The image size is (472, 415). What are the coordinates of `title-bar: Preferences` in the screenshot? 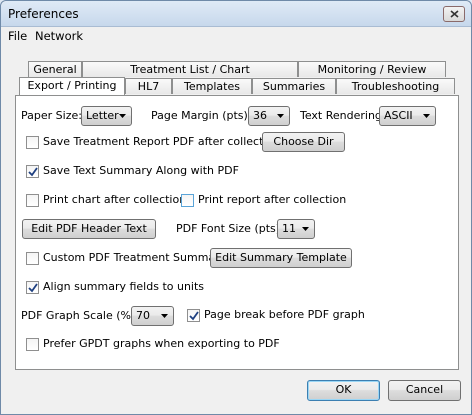 It's located at (236, 14).